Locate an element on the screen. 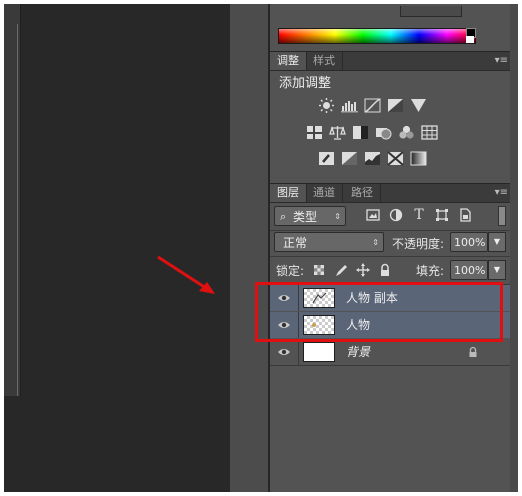  tab-adjustments: 调整 is located at coordinates (288, 61).